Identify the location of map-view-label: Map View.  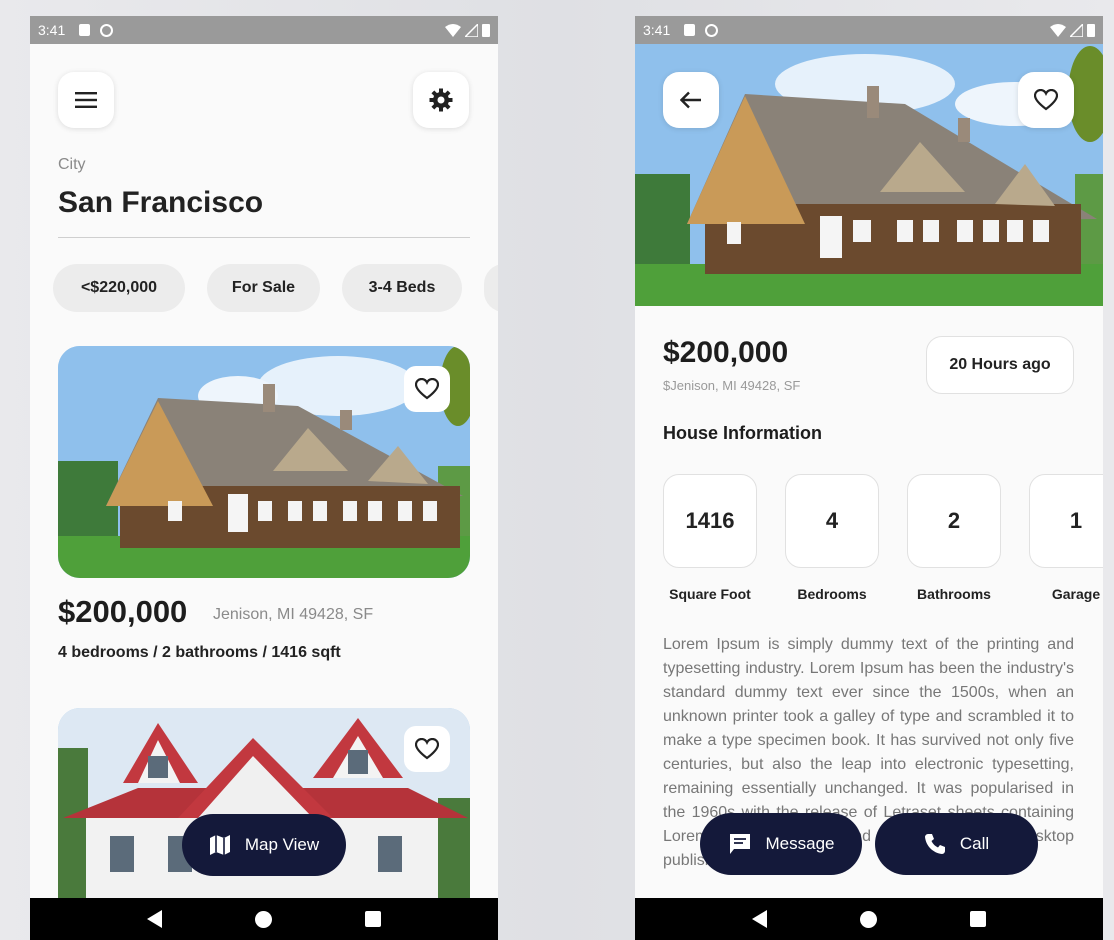
(282, 844).